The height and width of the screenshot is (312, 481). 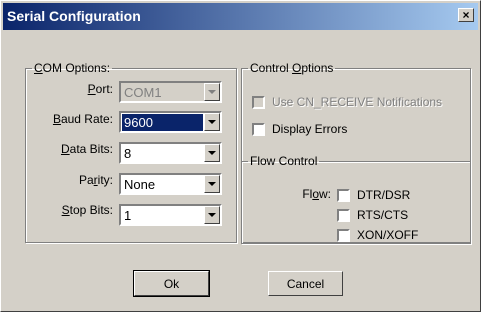 I want to click on use-cn-receive-label: Use CN_RECEIVE Notifications, so click(x=357, y=102).